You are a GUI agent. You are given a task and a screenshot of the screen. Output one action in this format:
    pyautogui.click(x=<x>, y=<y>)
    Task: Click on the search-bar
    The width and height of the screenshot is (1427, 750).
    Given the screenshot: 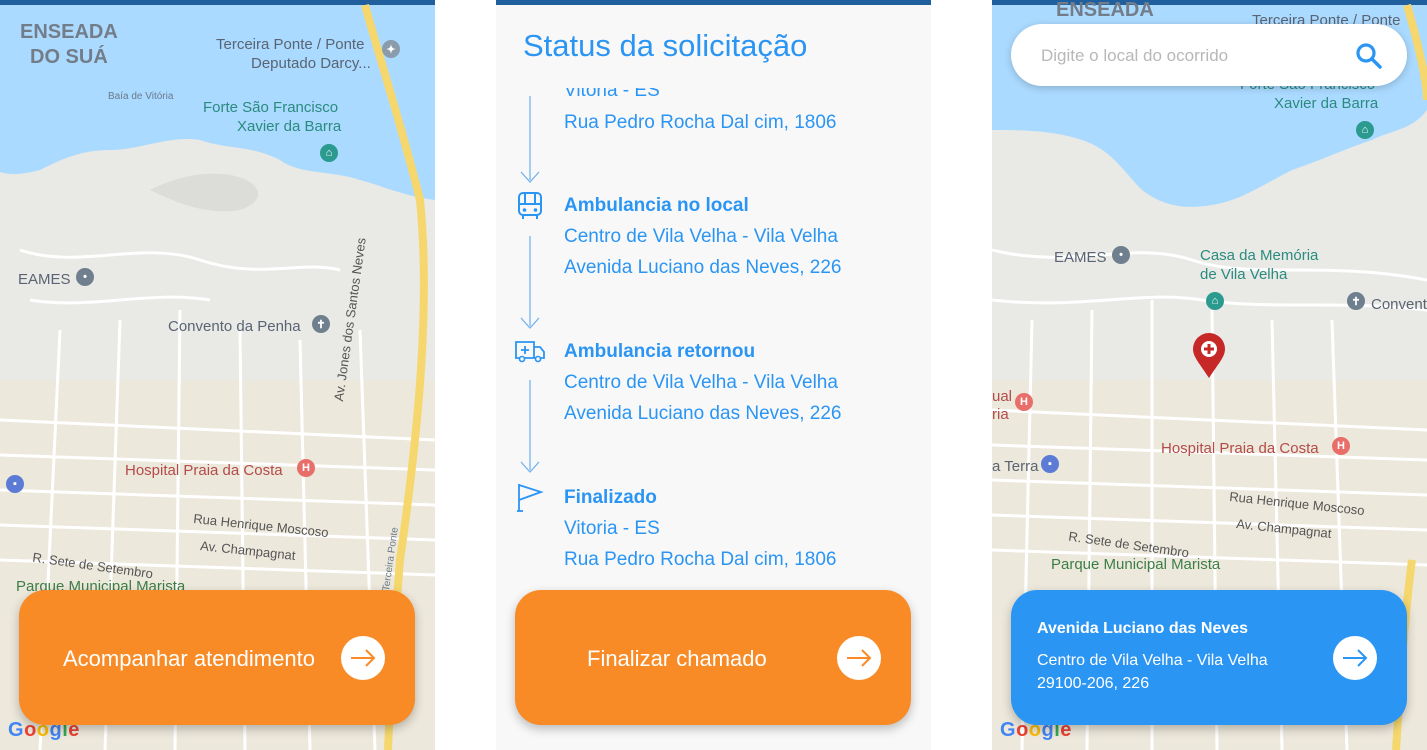 What is the action you would take?
    pyautogui.click(x=1209, y=55)
    